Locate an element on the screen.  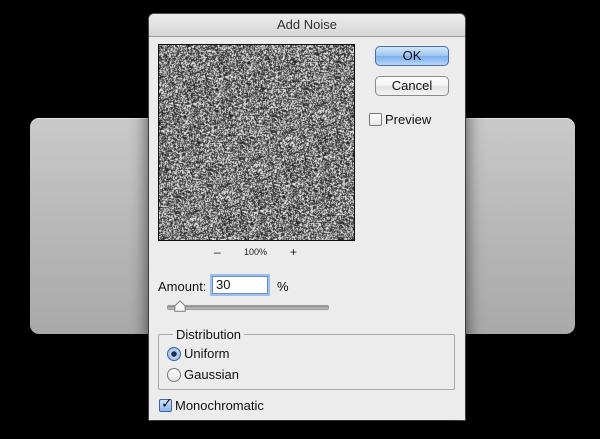
preview-label: Preview is located at coordinates (408, 119).